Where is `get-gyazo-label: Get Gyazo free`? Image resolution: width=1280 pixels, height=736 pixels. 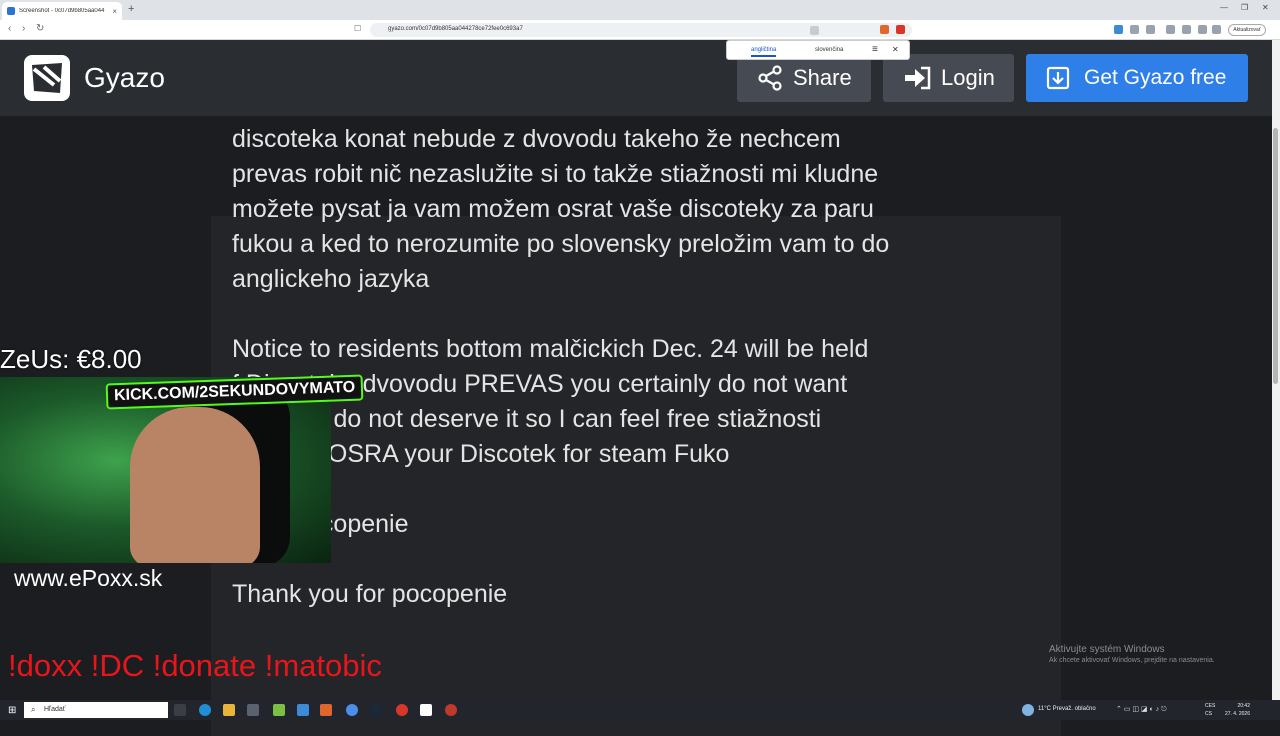 get-gyazo-label: Get Gyazo free is located at coordinates (1155, 77).